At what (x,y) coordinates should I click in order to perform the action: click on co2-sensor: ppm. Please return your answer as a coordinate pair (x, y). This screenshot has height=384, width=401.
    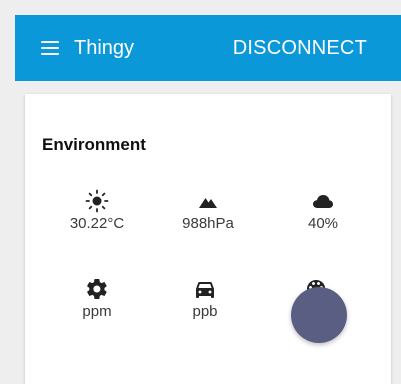
    Looking at the image, I should click on (97, 299).